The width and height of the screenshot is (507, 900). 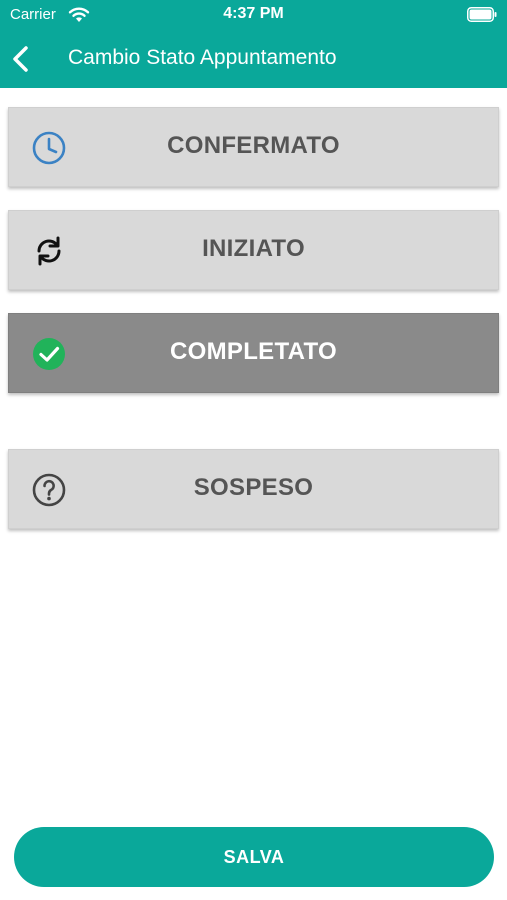 I want to click on status-option-label: CONFERMATO, so click(x=253, y=145).